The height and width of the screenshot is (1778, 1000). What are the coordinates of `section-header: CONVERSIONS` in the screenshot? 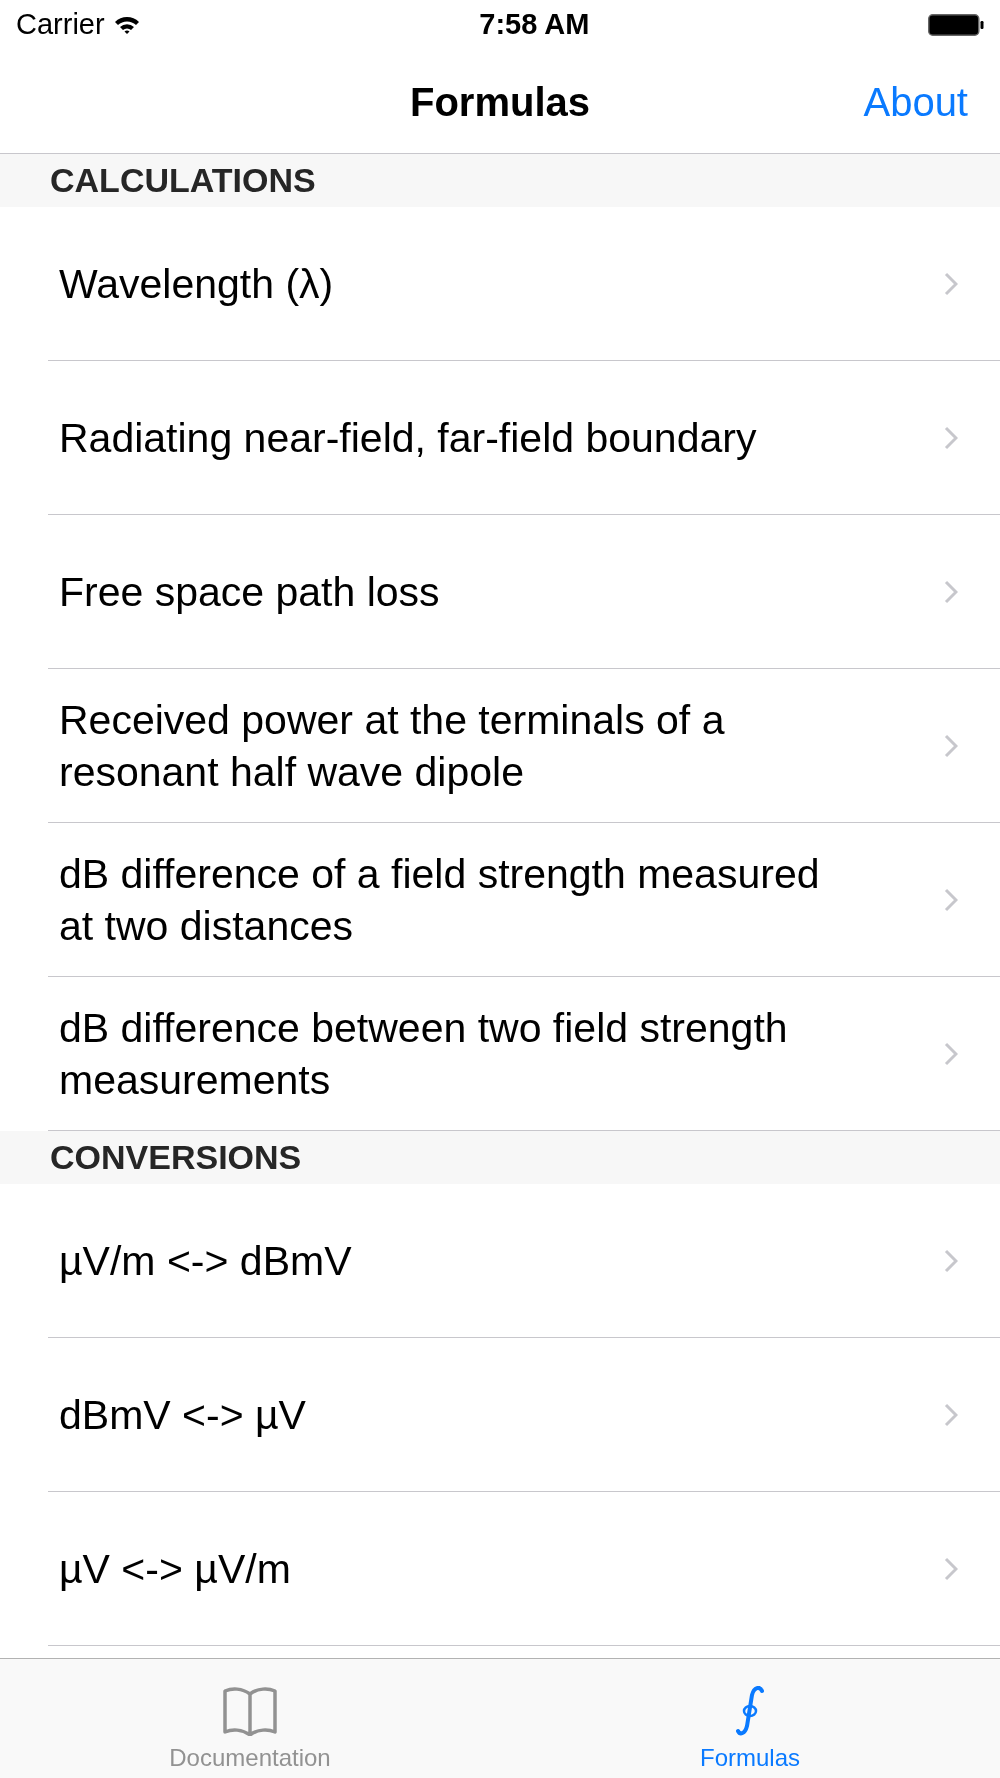 It's located at (500, 1157).